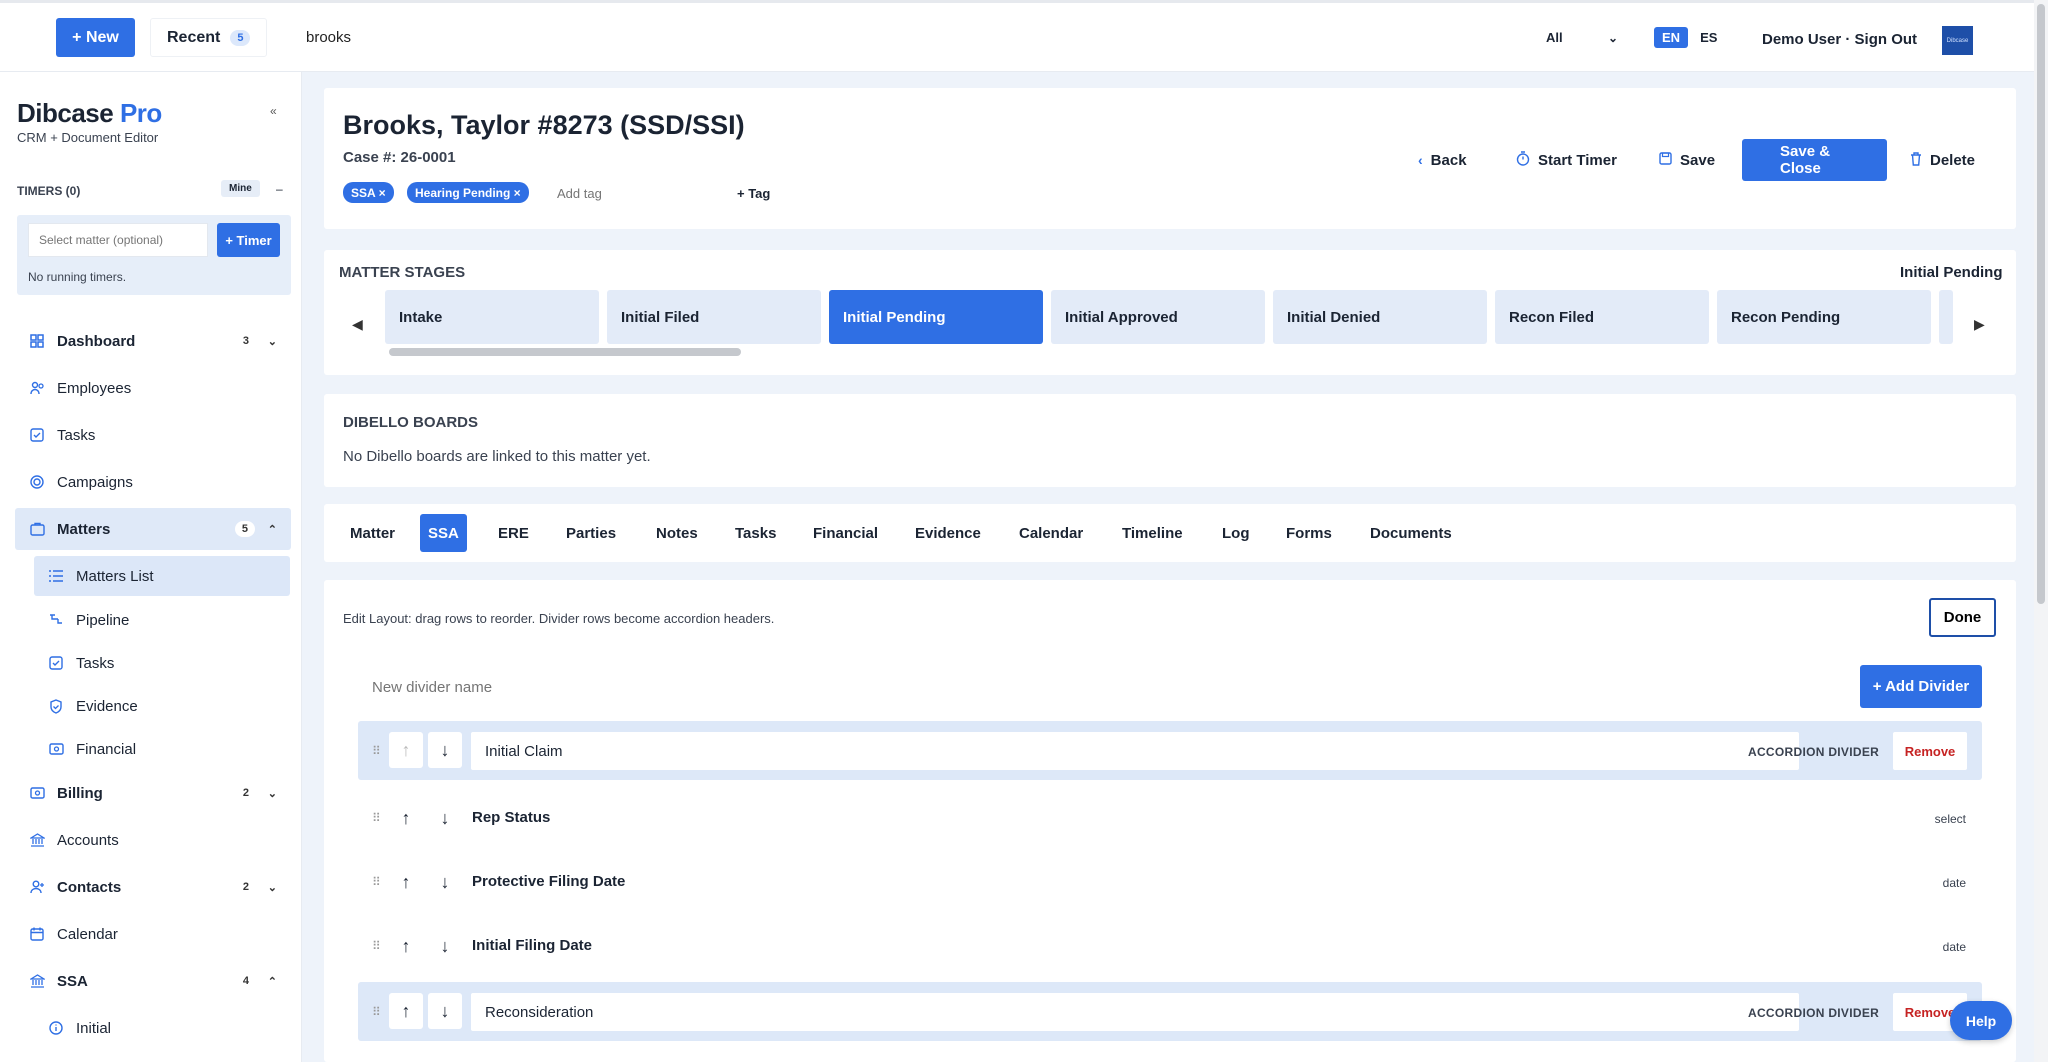  I want to click on add-tag-button: + Tag, so click(753, 193).